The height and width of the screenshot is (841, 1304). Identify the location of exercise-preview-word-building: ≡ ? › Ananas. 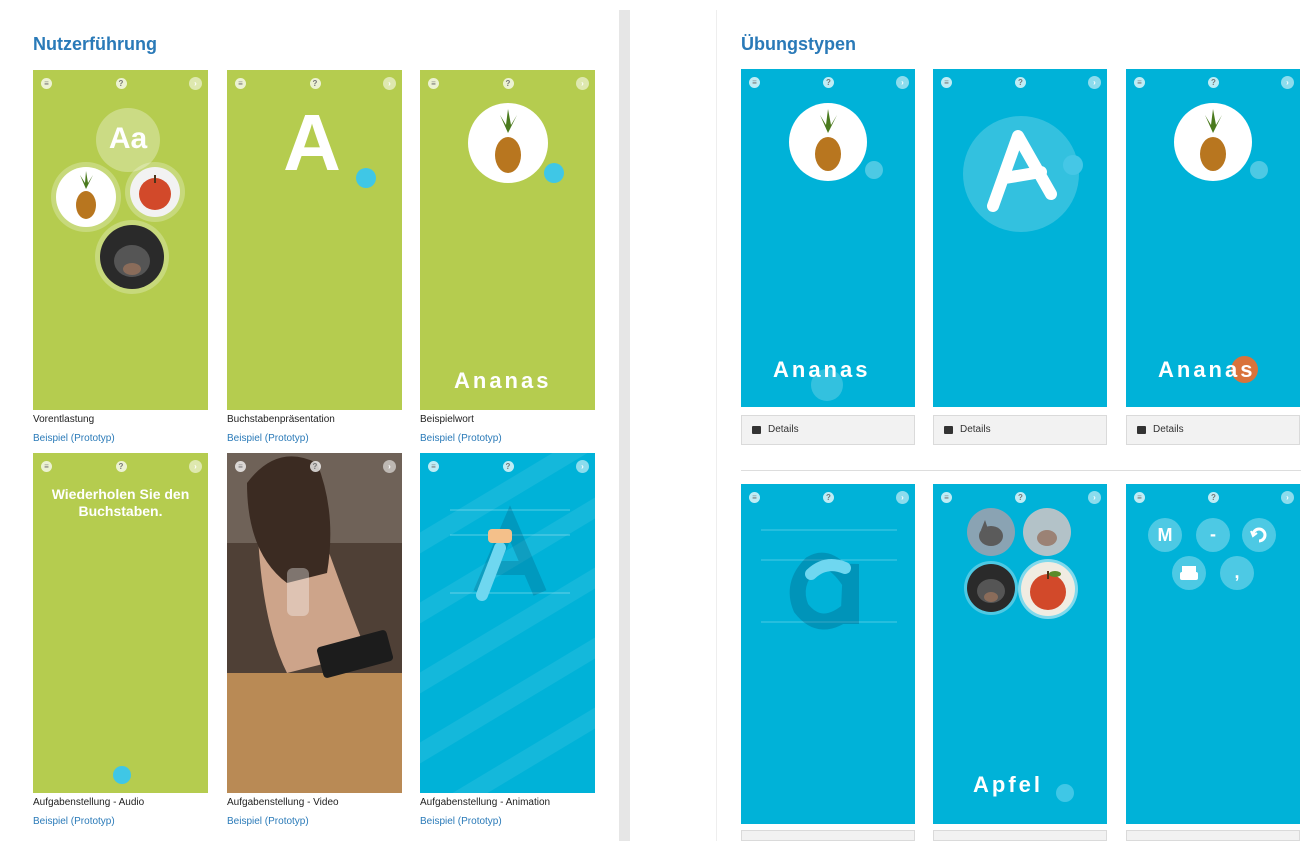
(828, 238).